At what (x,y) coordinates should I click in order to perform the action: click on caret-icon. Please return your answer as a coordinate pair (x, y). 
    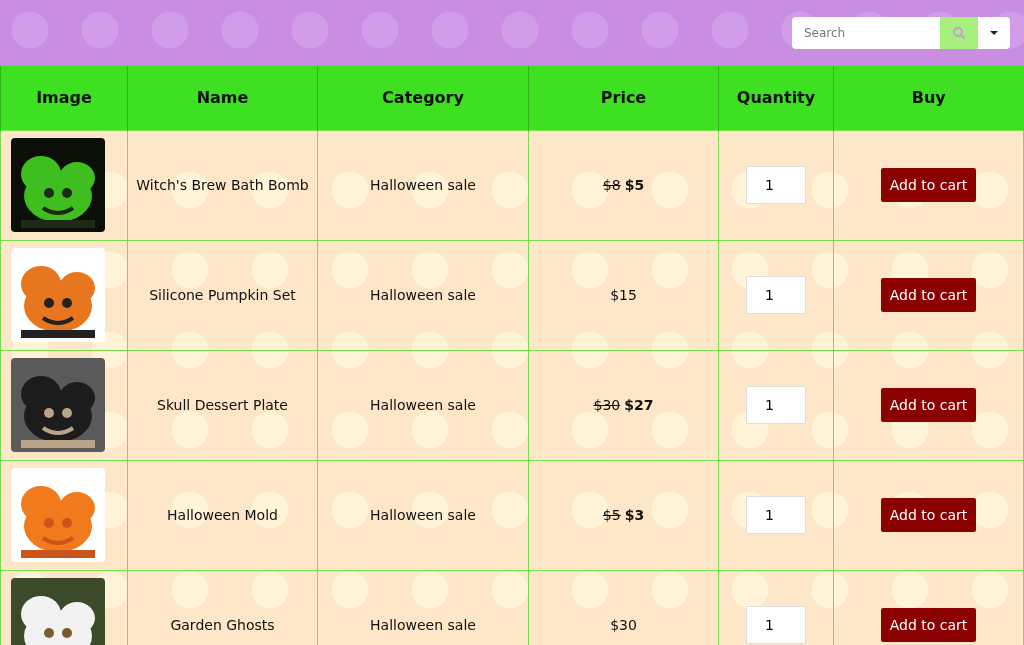
    Looking at the image, I should click on (994, 33).